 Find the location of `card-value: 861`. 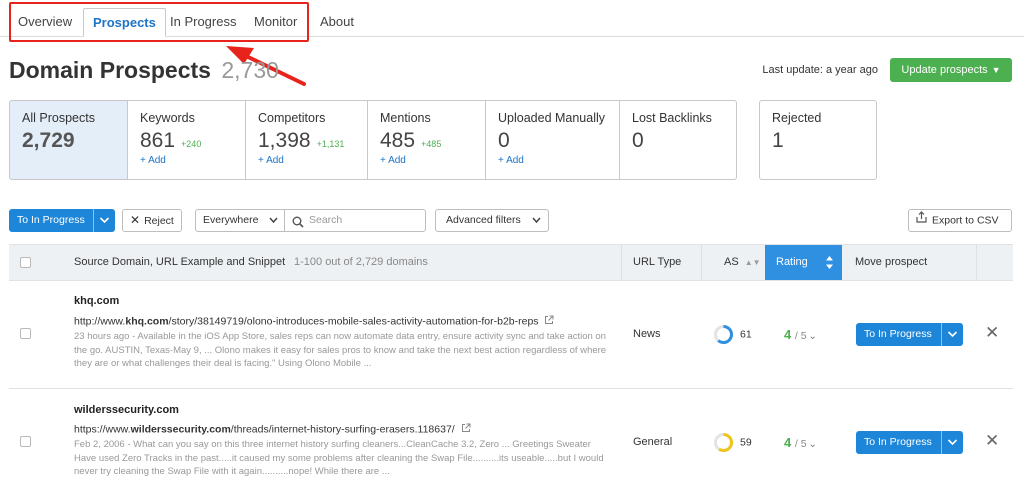

card-value: 861 is located at coordinates (158, 140).